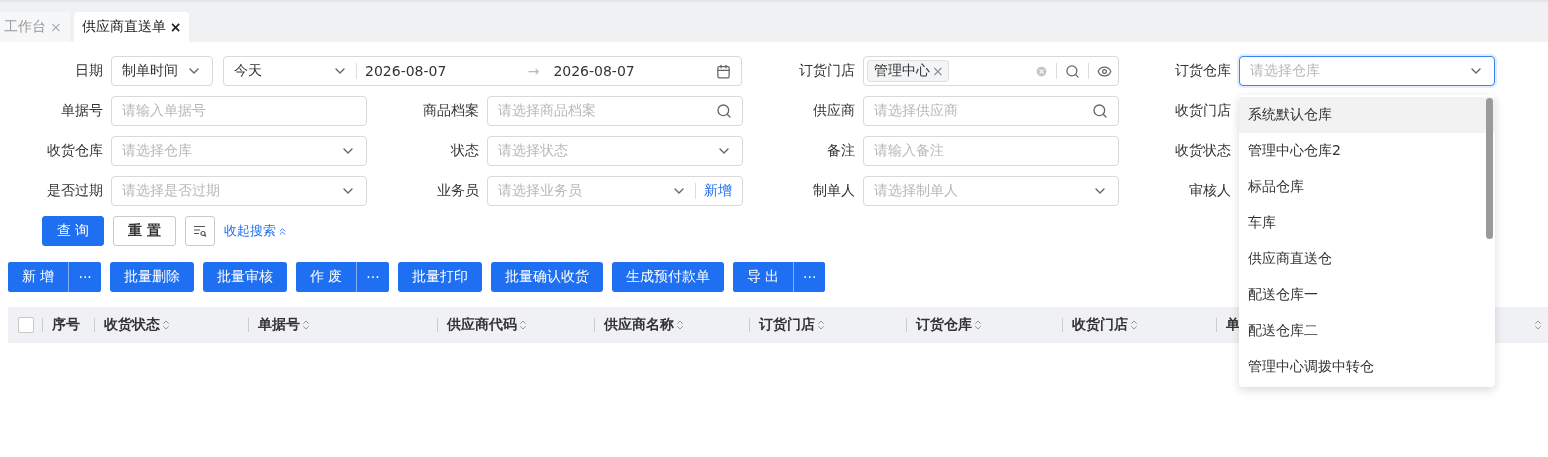  Describe the element at coordinates (439, 277) in the screenshot. I see `toolbar-button: 批量打印` at that location.